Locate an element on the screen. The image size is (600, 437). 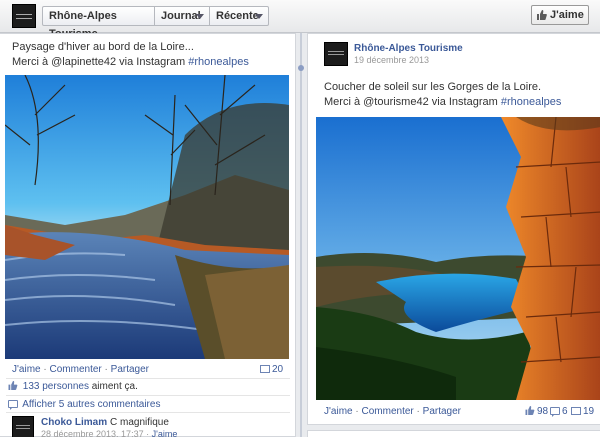
recent-label: Récente is located at coordinates (237, 16).